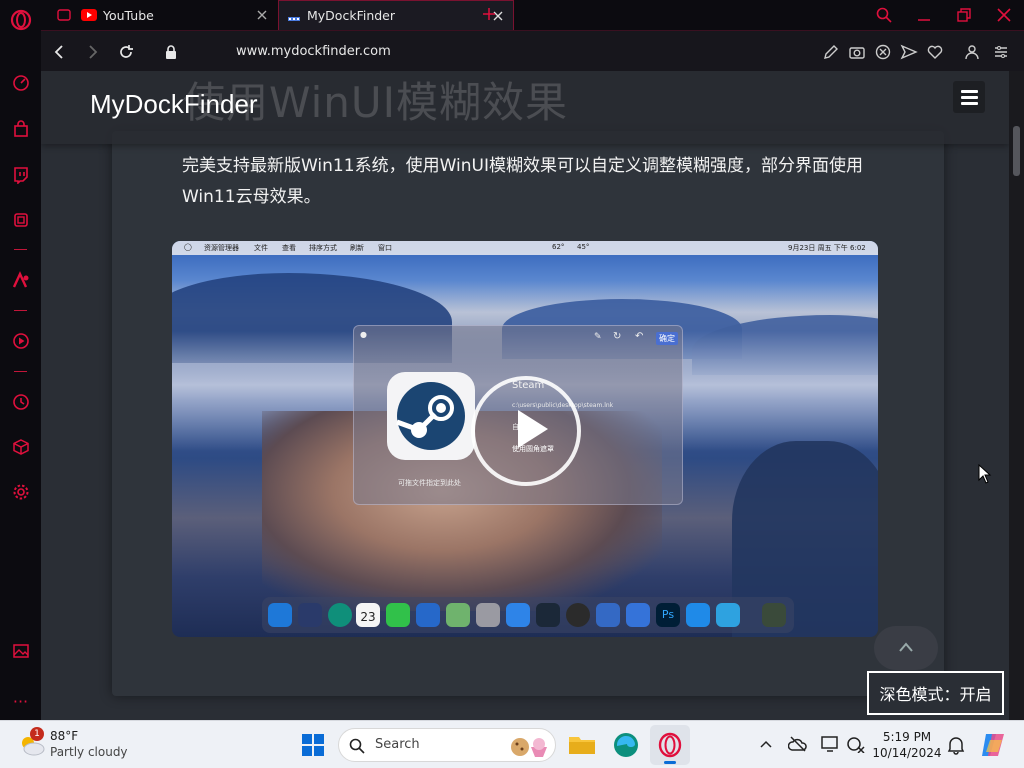  Describe the element at coordinates (907, 745) in the screenshot. I see `taskbar-clock: 5:19 PM 10/14/2024` at that location.